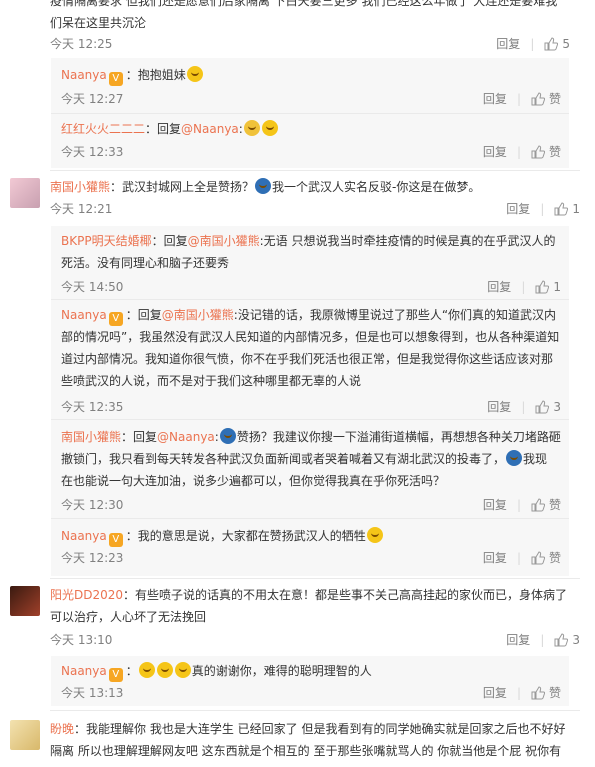  Describe the element at coordinates (395, 315) in the screenshot. I see `reply-text: :没记错的话，我原微博里说过了那些人“你们真的知道武汉内` at that location.